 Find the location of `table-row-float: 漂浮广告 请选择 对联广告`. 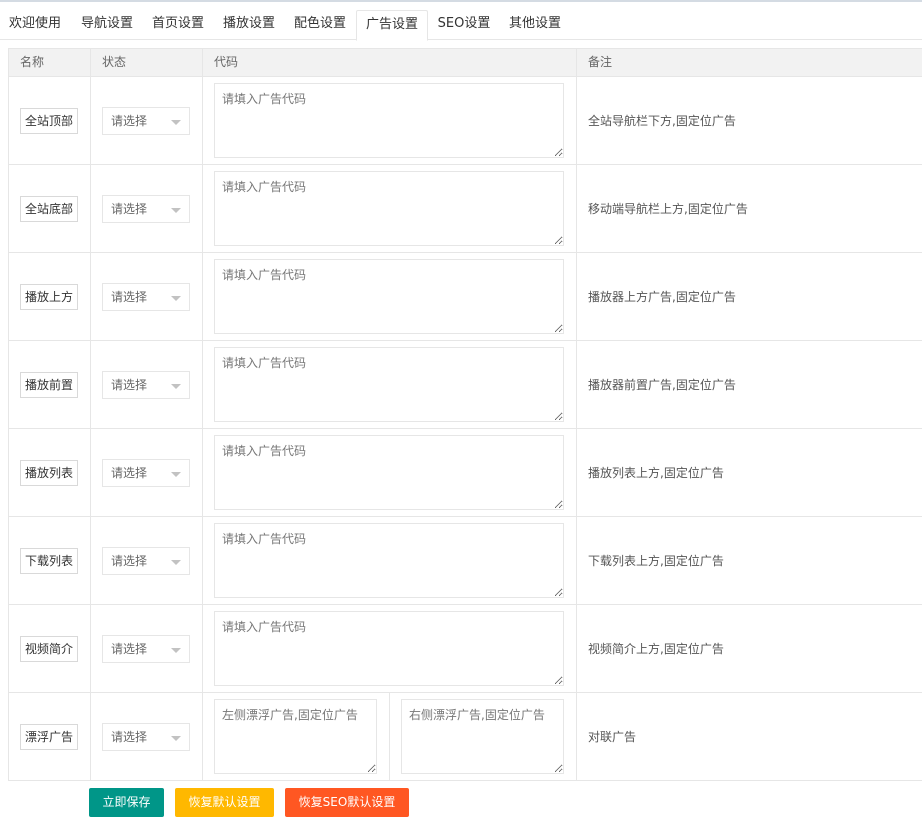

table-row-float: 漂浮广告 请选择 对联广告 is located at coordinates (465, 737).